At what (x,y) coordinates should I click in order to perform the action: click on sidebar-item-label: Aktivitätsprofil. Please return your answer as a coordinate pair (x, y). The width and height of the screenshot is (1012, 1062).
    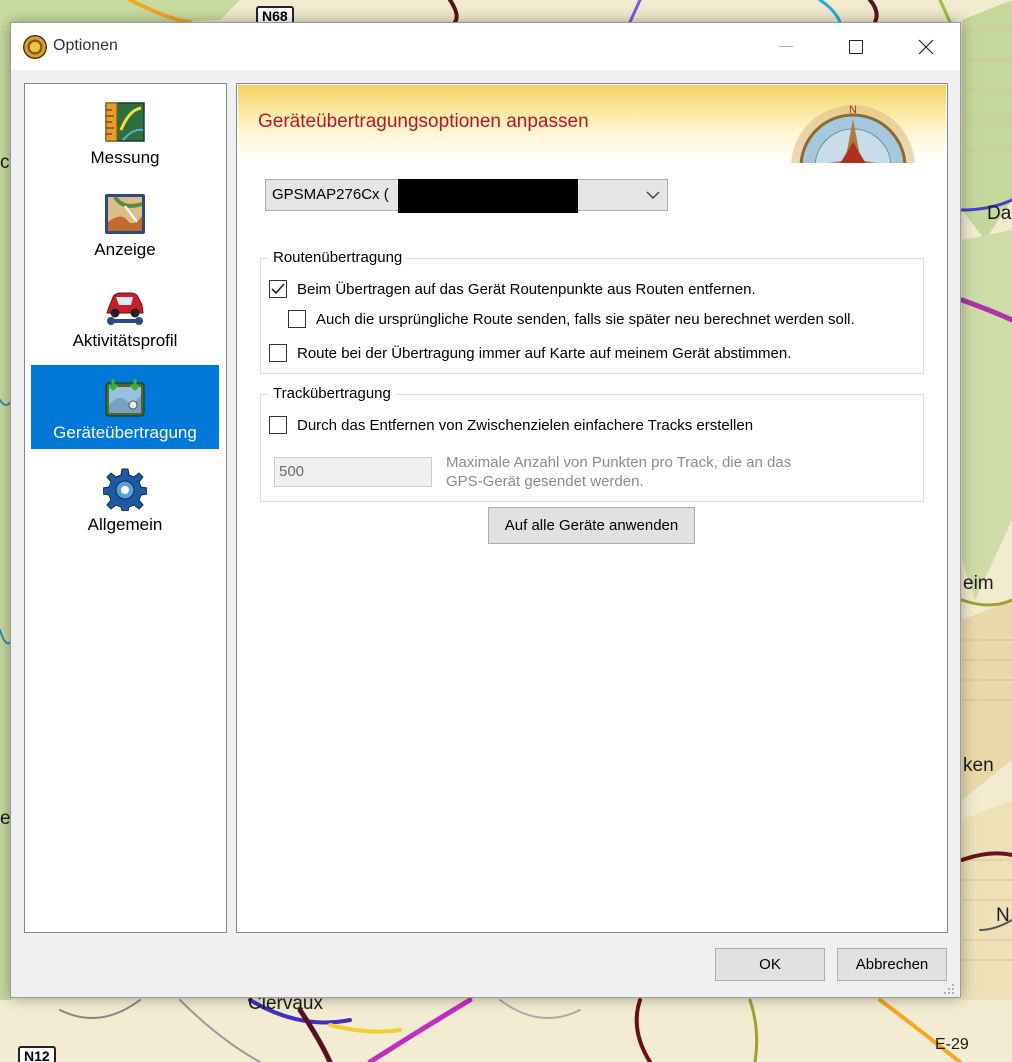
    Looking at the image, I should click on (125, 340).